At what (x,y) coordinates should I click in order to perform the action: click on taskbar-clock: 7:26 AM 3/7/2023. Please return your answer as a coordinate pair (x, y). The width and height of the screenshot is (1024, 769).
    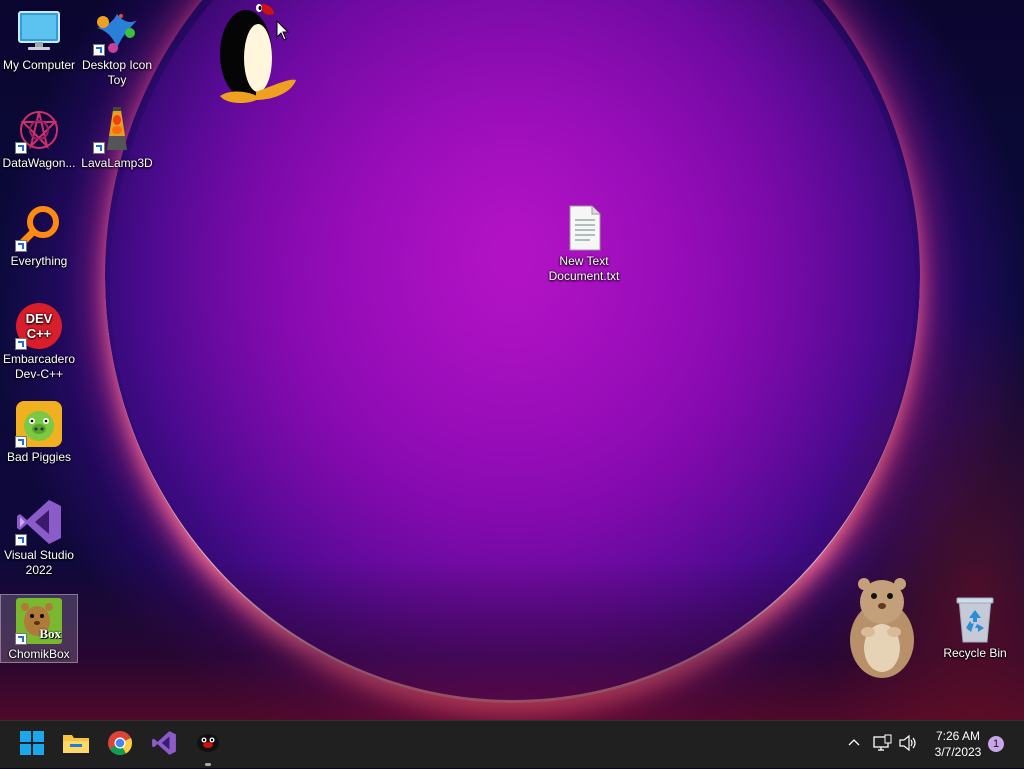
    Looking at the image, I should click on (958, 744).